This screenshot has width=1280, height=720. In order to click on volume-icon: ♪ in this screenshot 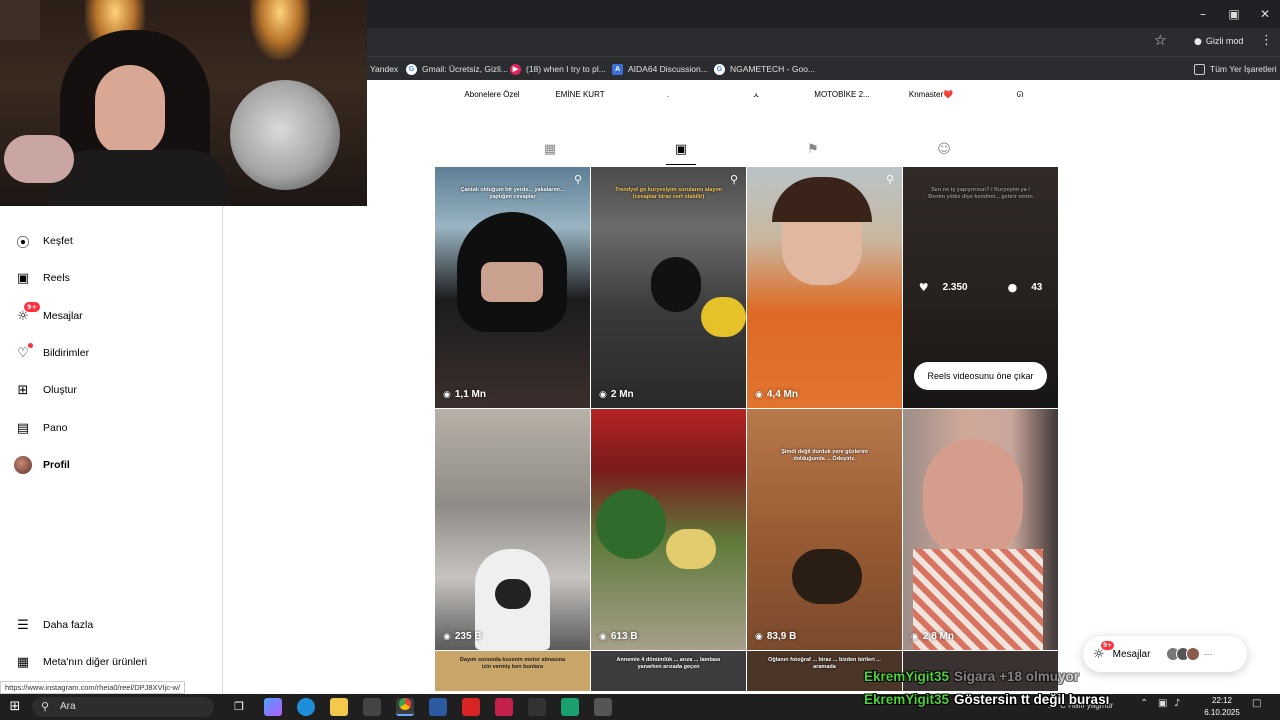, I will do `click(1177, 703)`.